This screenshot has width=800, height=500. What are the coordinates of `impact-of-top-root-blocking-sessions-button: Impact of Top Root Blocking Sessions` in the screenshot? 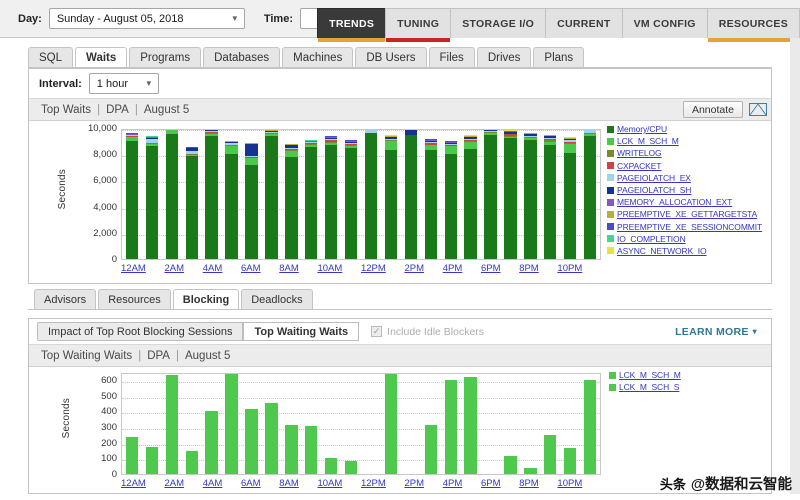 It's located at (140, 331).